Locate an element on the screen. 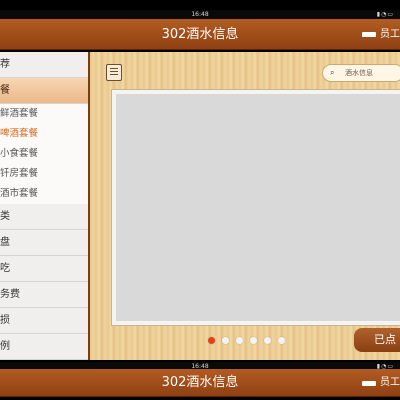 The image size is (400, 400). search-placeholder: 酒水信息 is located at coordinates (359, 73).